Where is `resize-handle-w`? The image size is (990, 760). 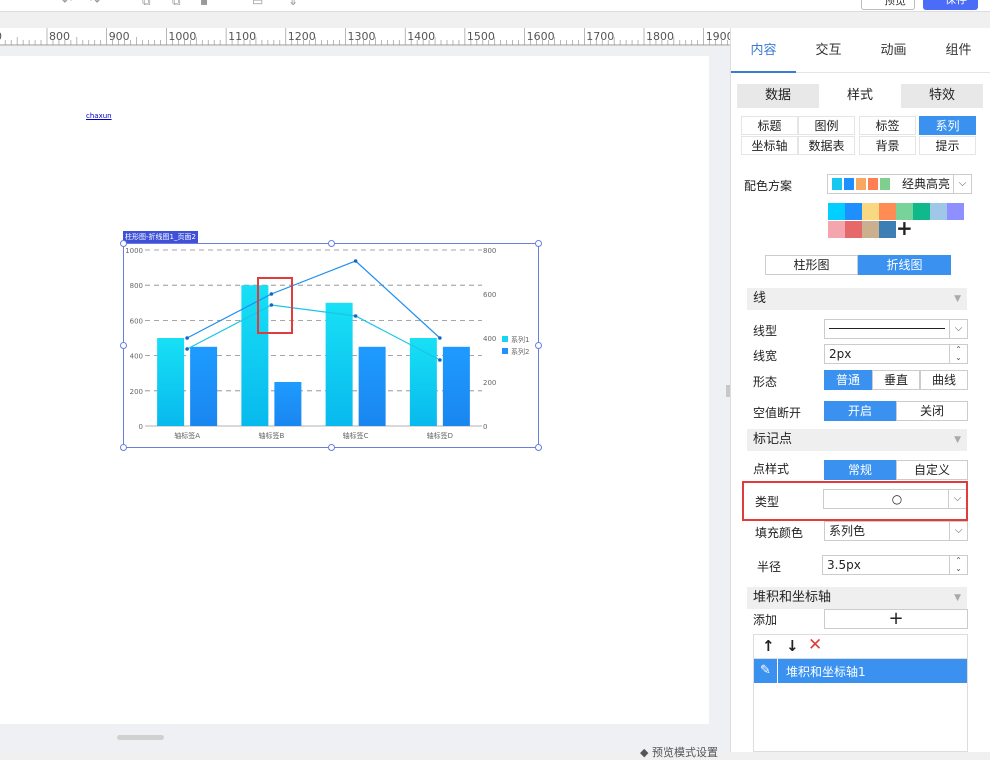
resize-handle-w is located at coordinates (123, 345).